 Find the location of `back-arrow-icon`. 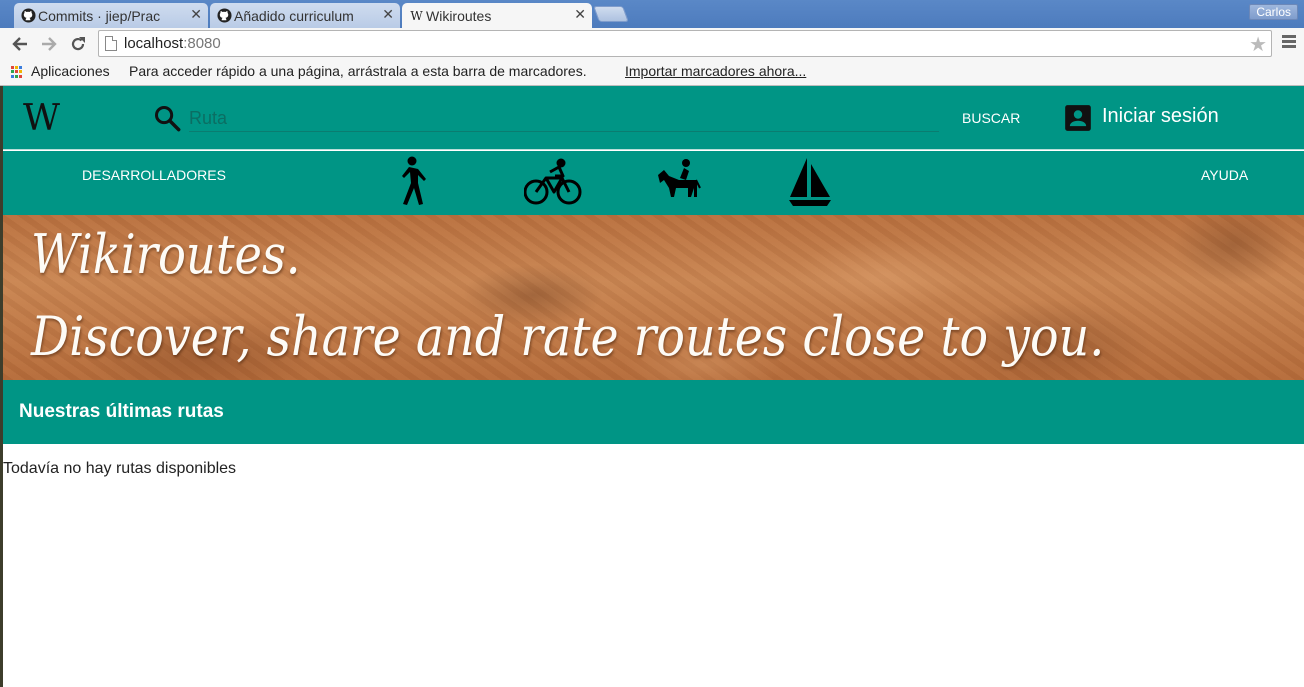

back-arrow-icon is located at coordinates (20, 44).